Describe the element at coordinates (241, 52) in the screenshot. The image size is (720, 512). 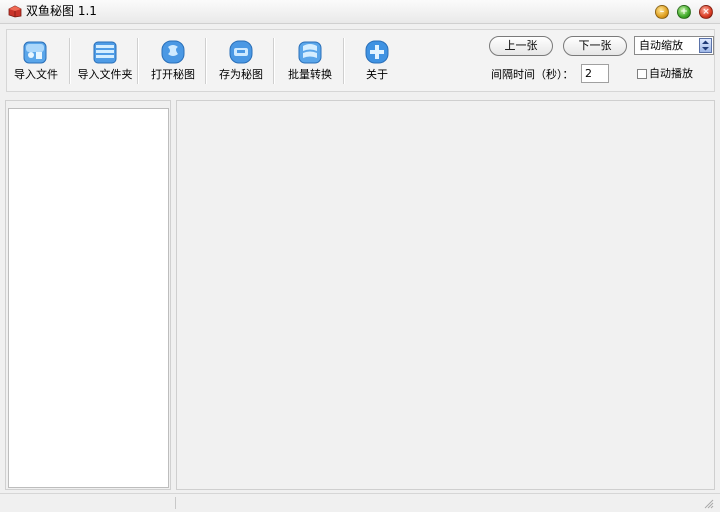
I see `save-secret-image-icon` at that location.